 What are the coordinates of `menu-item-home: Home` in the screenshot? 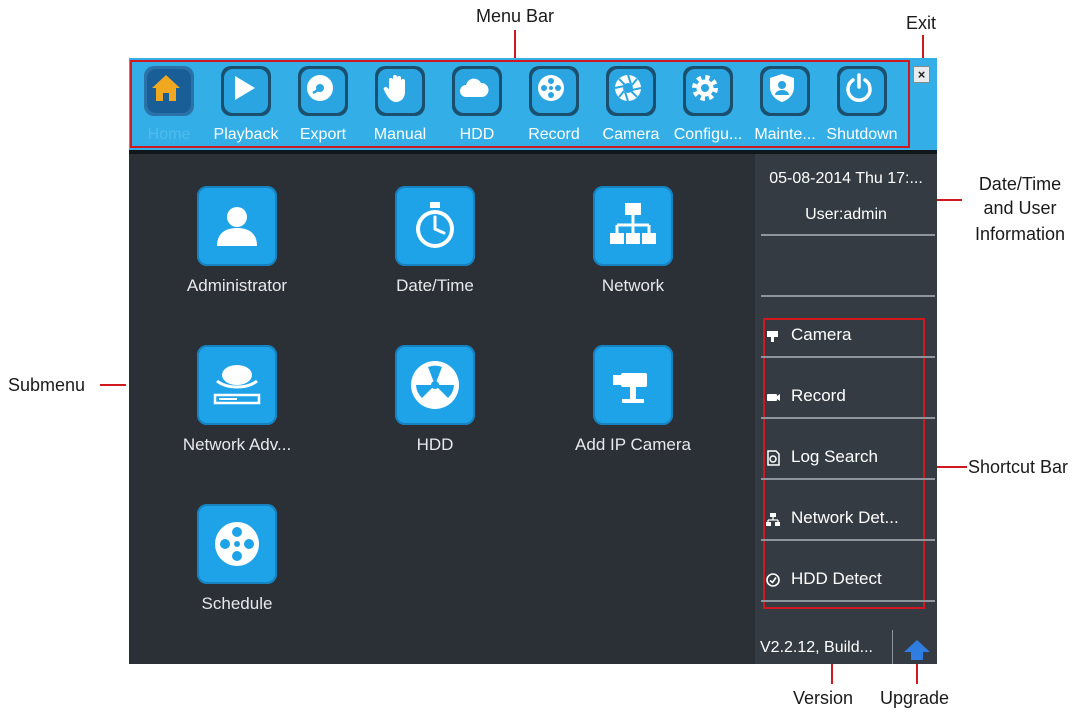 It's located at (169, 108).